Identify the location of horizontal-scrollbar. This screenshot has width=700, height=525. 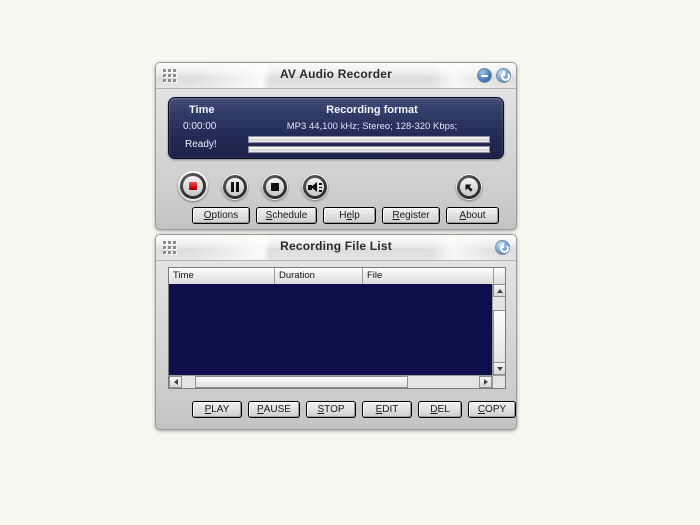
(330, 381).